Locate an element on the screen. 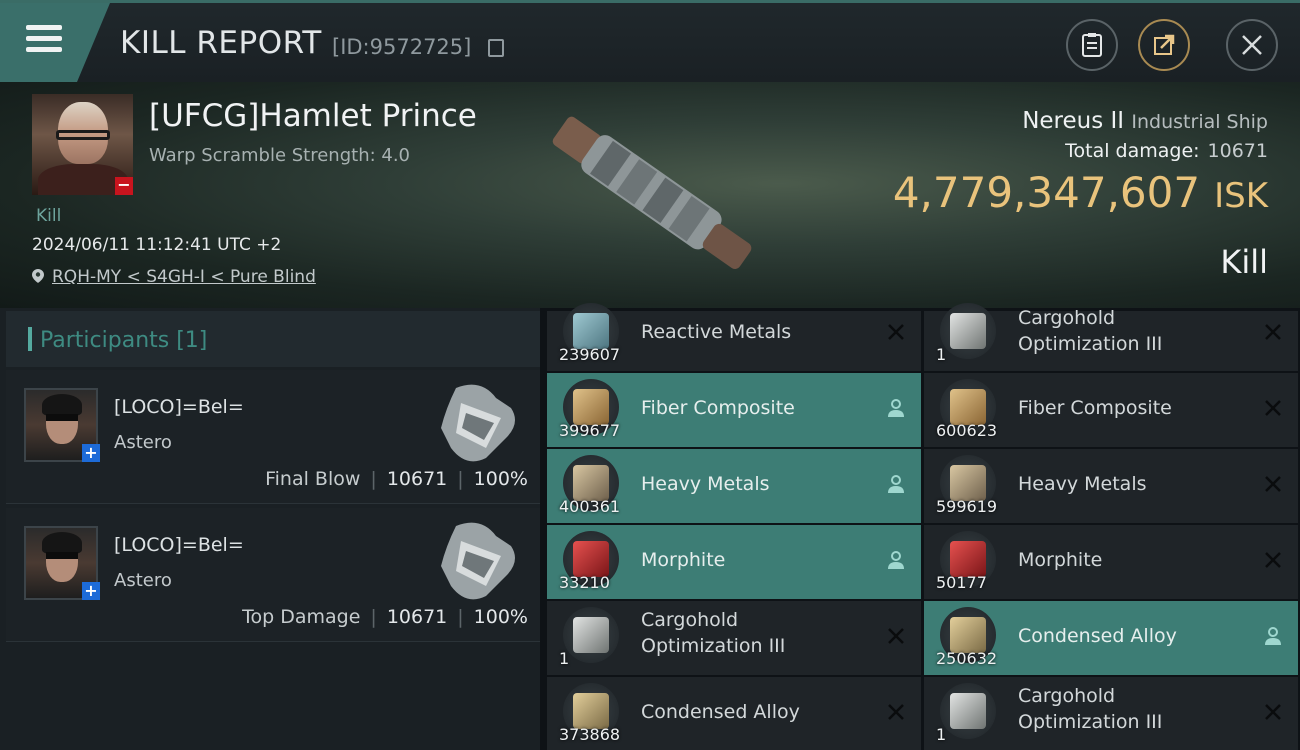  loot-item: 250632 Condensed Alloy is located at coordinates (1111, 638).